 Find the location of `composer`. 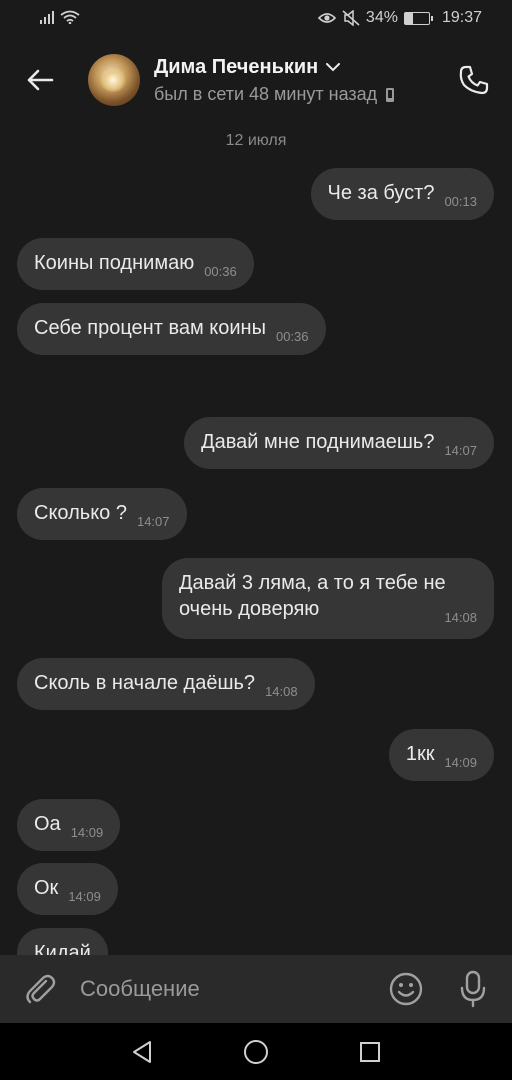

composer is located at coordinates (256, 989).